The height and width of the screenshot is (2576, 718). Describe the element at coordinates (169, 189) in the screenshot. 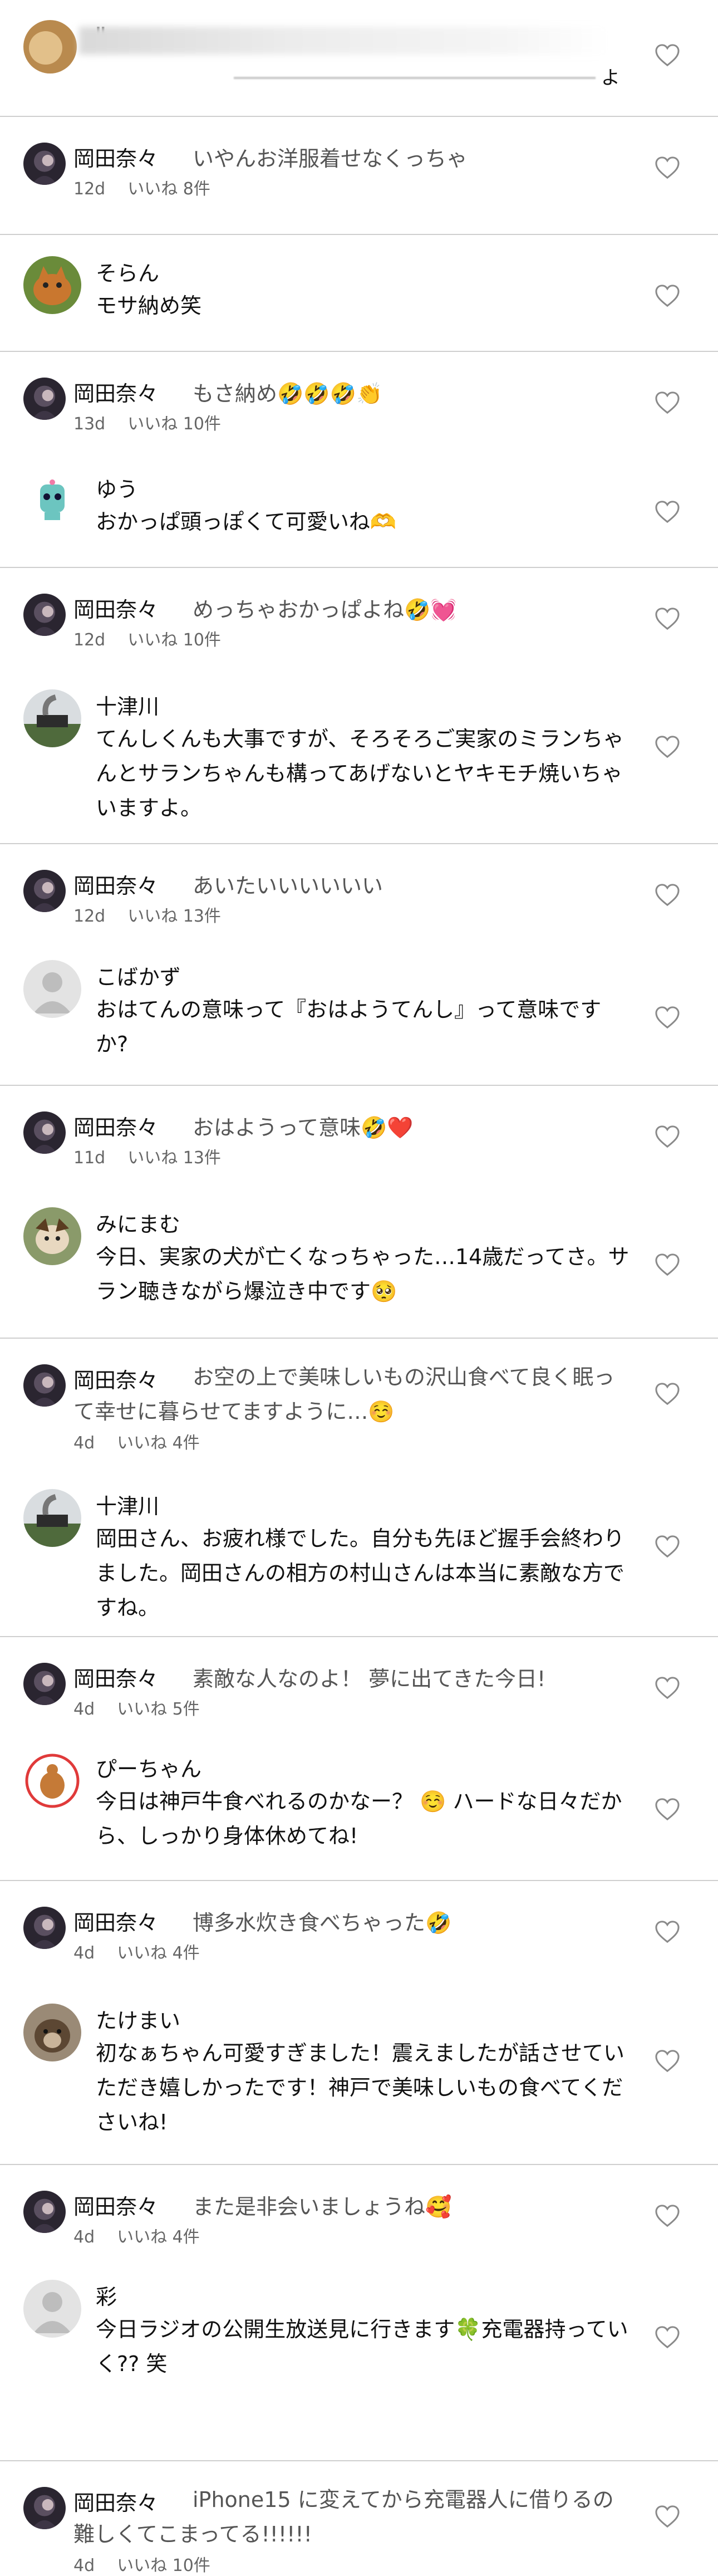

I see `like-count: いいね 8件` at that location.